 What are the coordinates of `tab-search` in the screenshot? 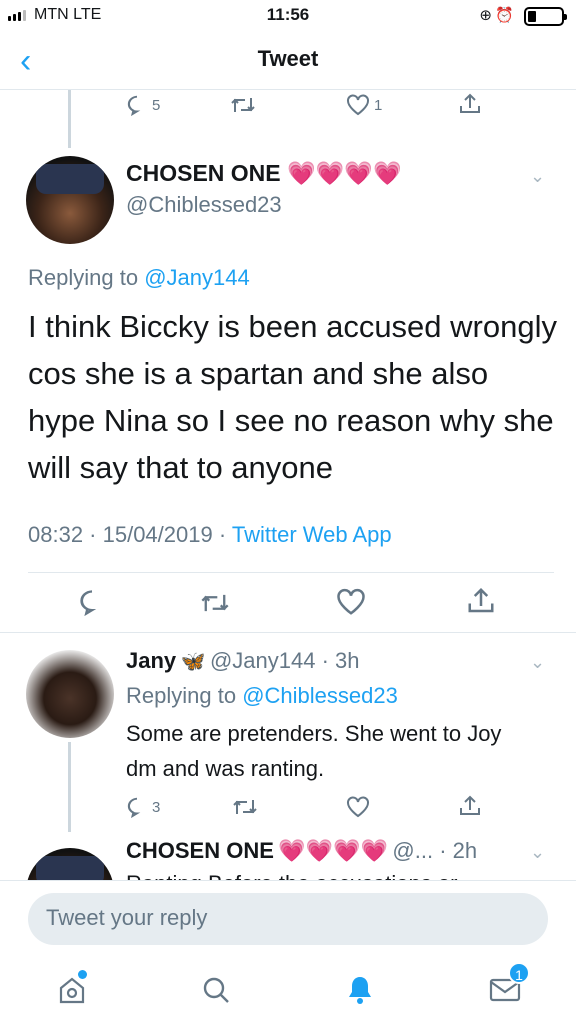 It's located at (216, 992).